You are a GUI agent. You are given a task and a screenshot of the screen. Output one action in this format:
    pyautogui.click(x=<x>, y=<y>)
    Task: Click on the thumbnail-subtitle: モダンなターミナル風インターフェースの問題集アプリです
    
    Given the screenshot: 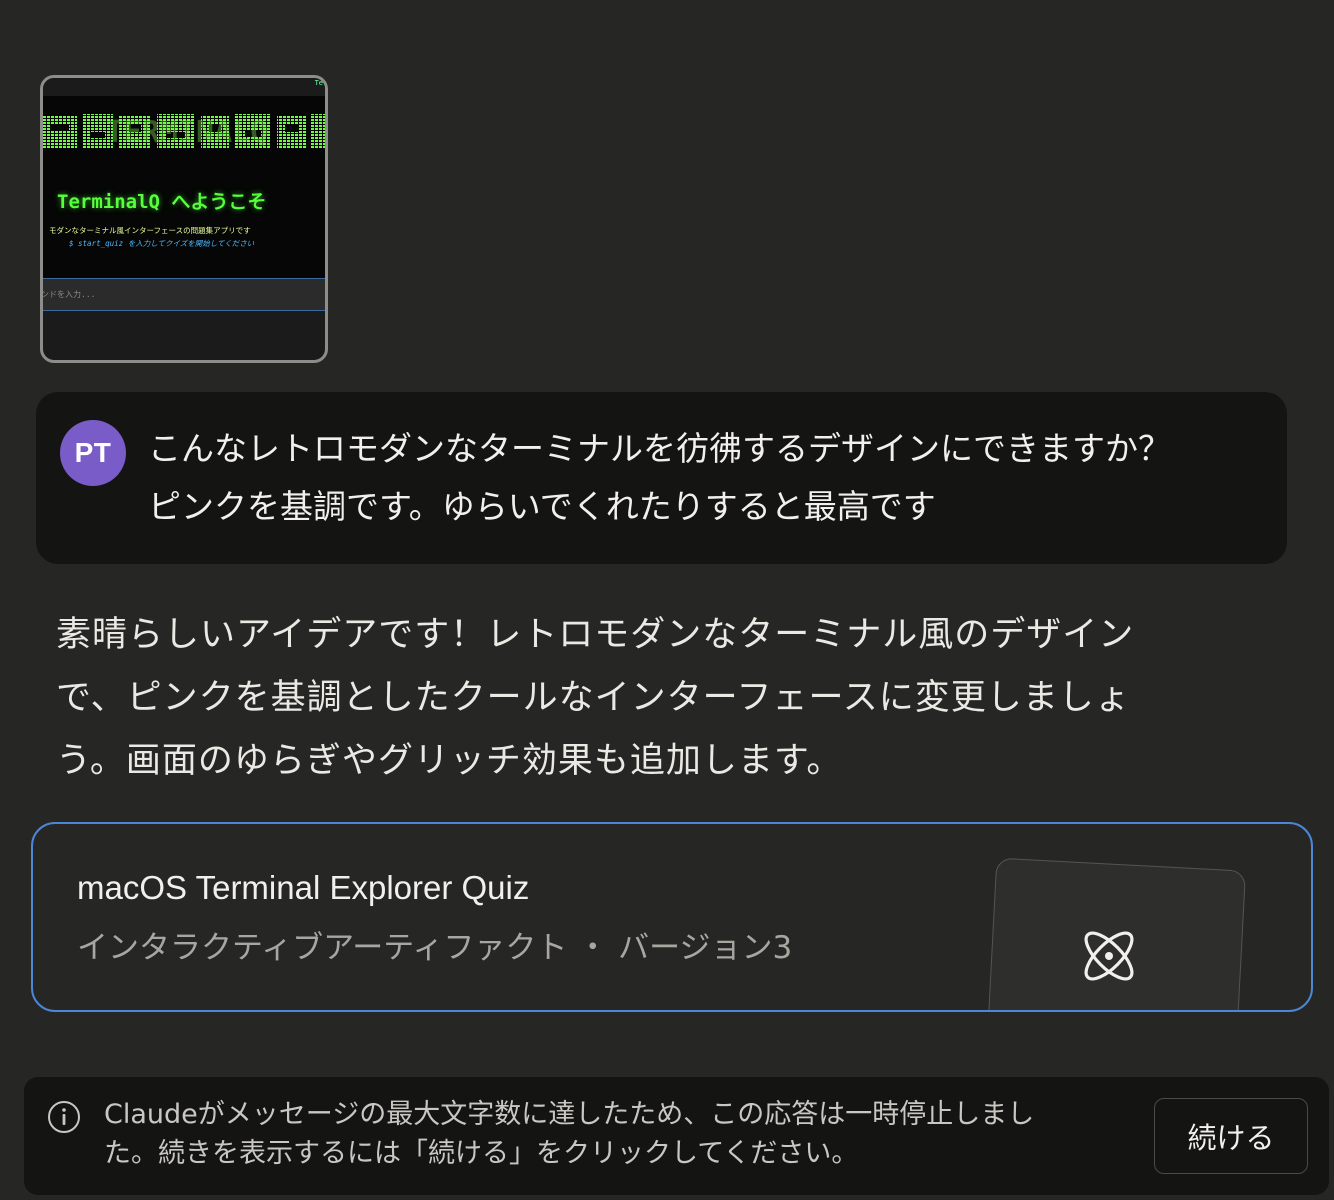 What is the action you would take?
    pyautogui.click(x=150, y=230)
    